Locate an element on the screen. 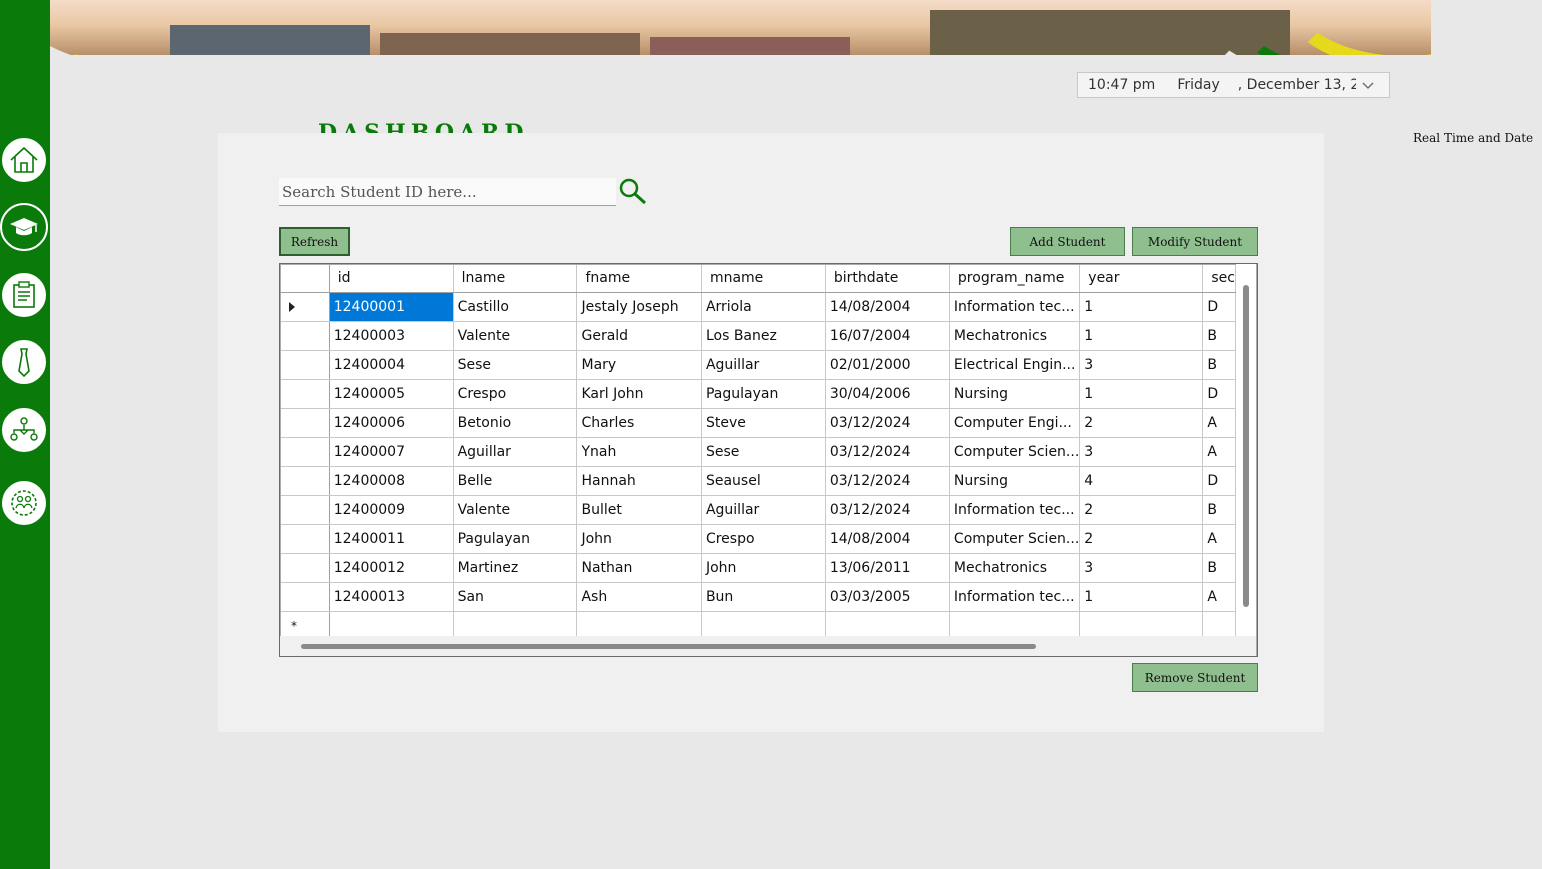 This screenshot has width=1542, height=869. modify-student-button: Modify Student is located at coordinates (1195, 241).